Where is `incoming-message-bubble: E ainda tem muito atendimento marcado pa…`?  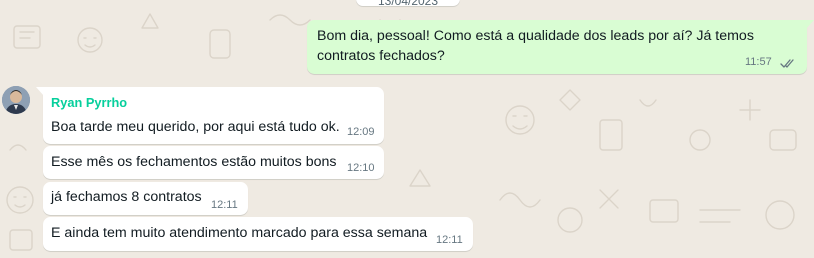
incoming-message-bubble: E ainda tem muito atendimento marcado pa… is located at coordinates (258, 234).